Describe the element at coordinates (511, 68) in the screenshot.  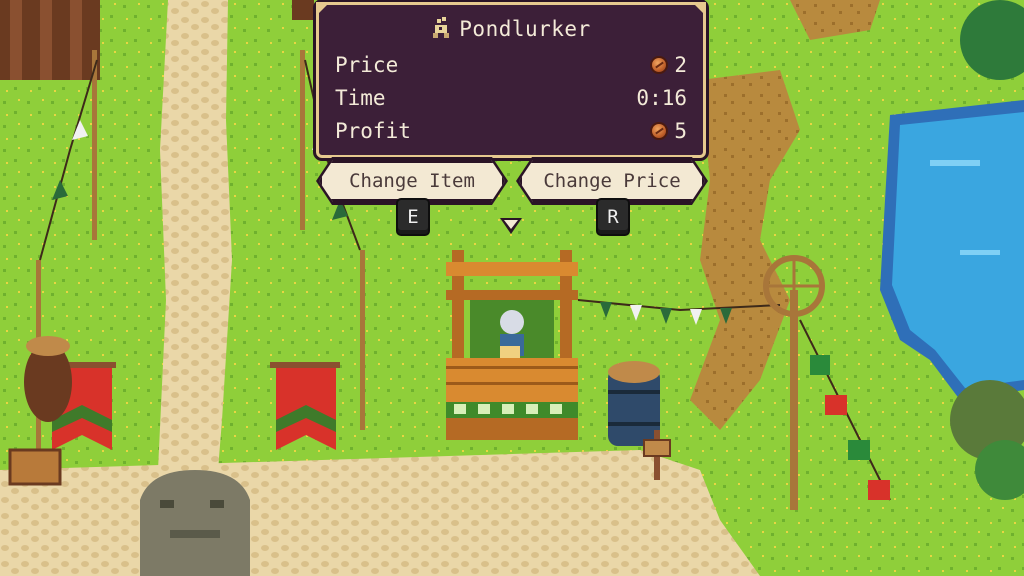
I see `price-row: Price 2` at that location.